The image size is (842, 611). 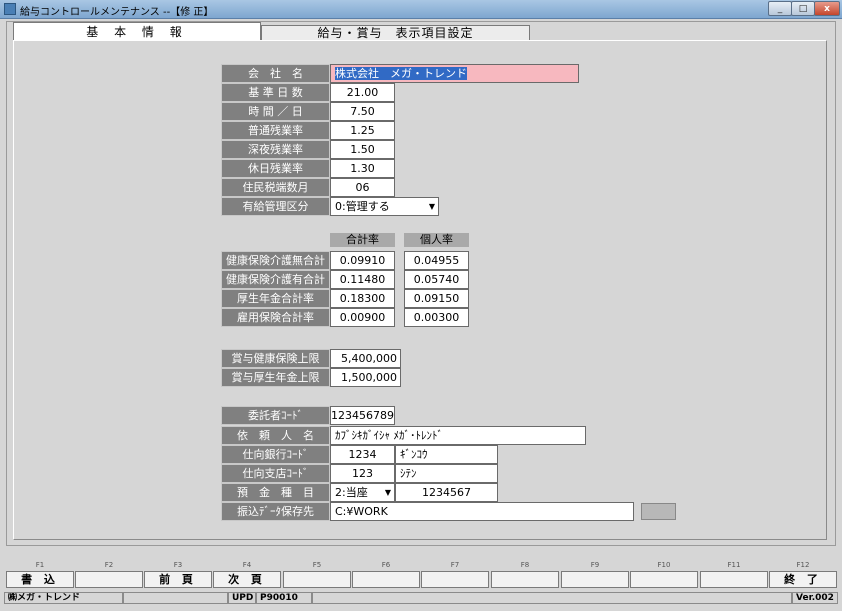 What do you see at coordinates (109, 579) in the screenshot?
I see `f2-button` at bounding box center [109, 579].